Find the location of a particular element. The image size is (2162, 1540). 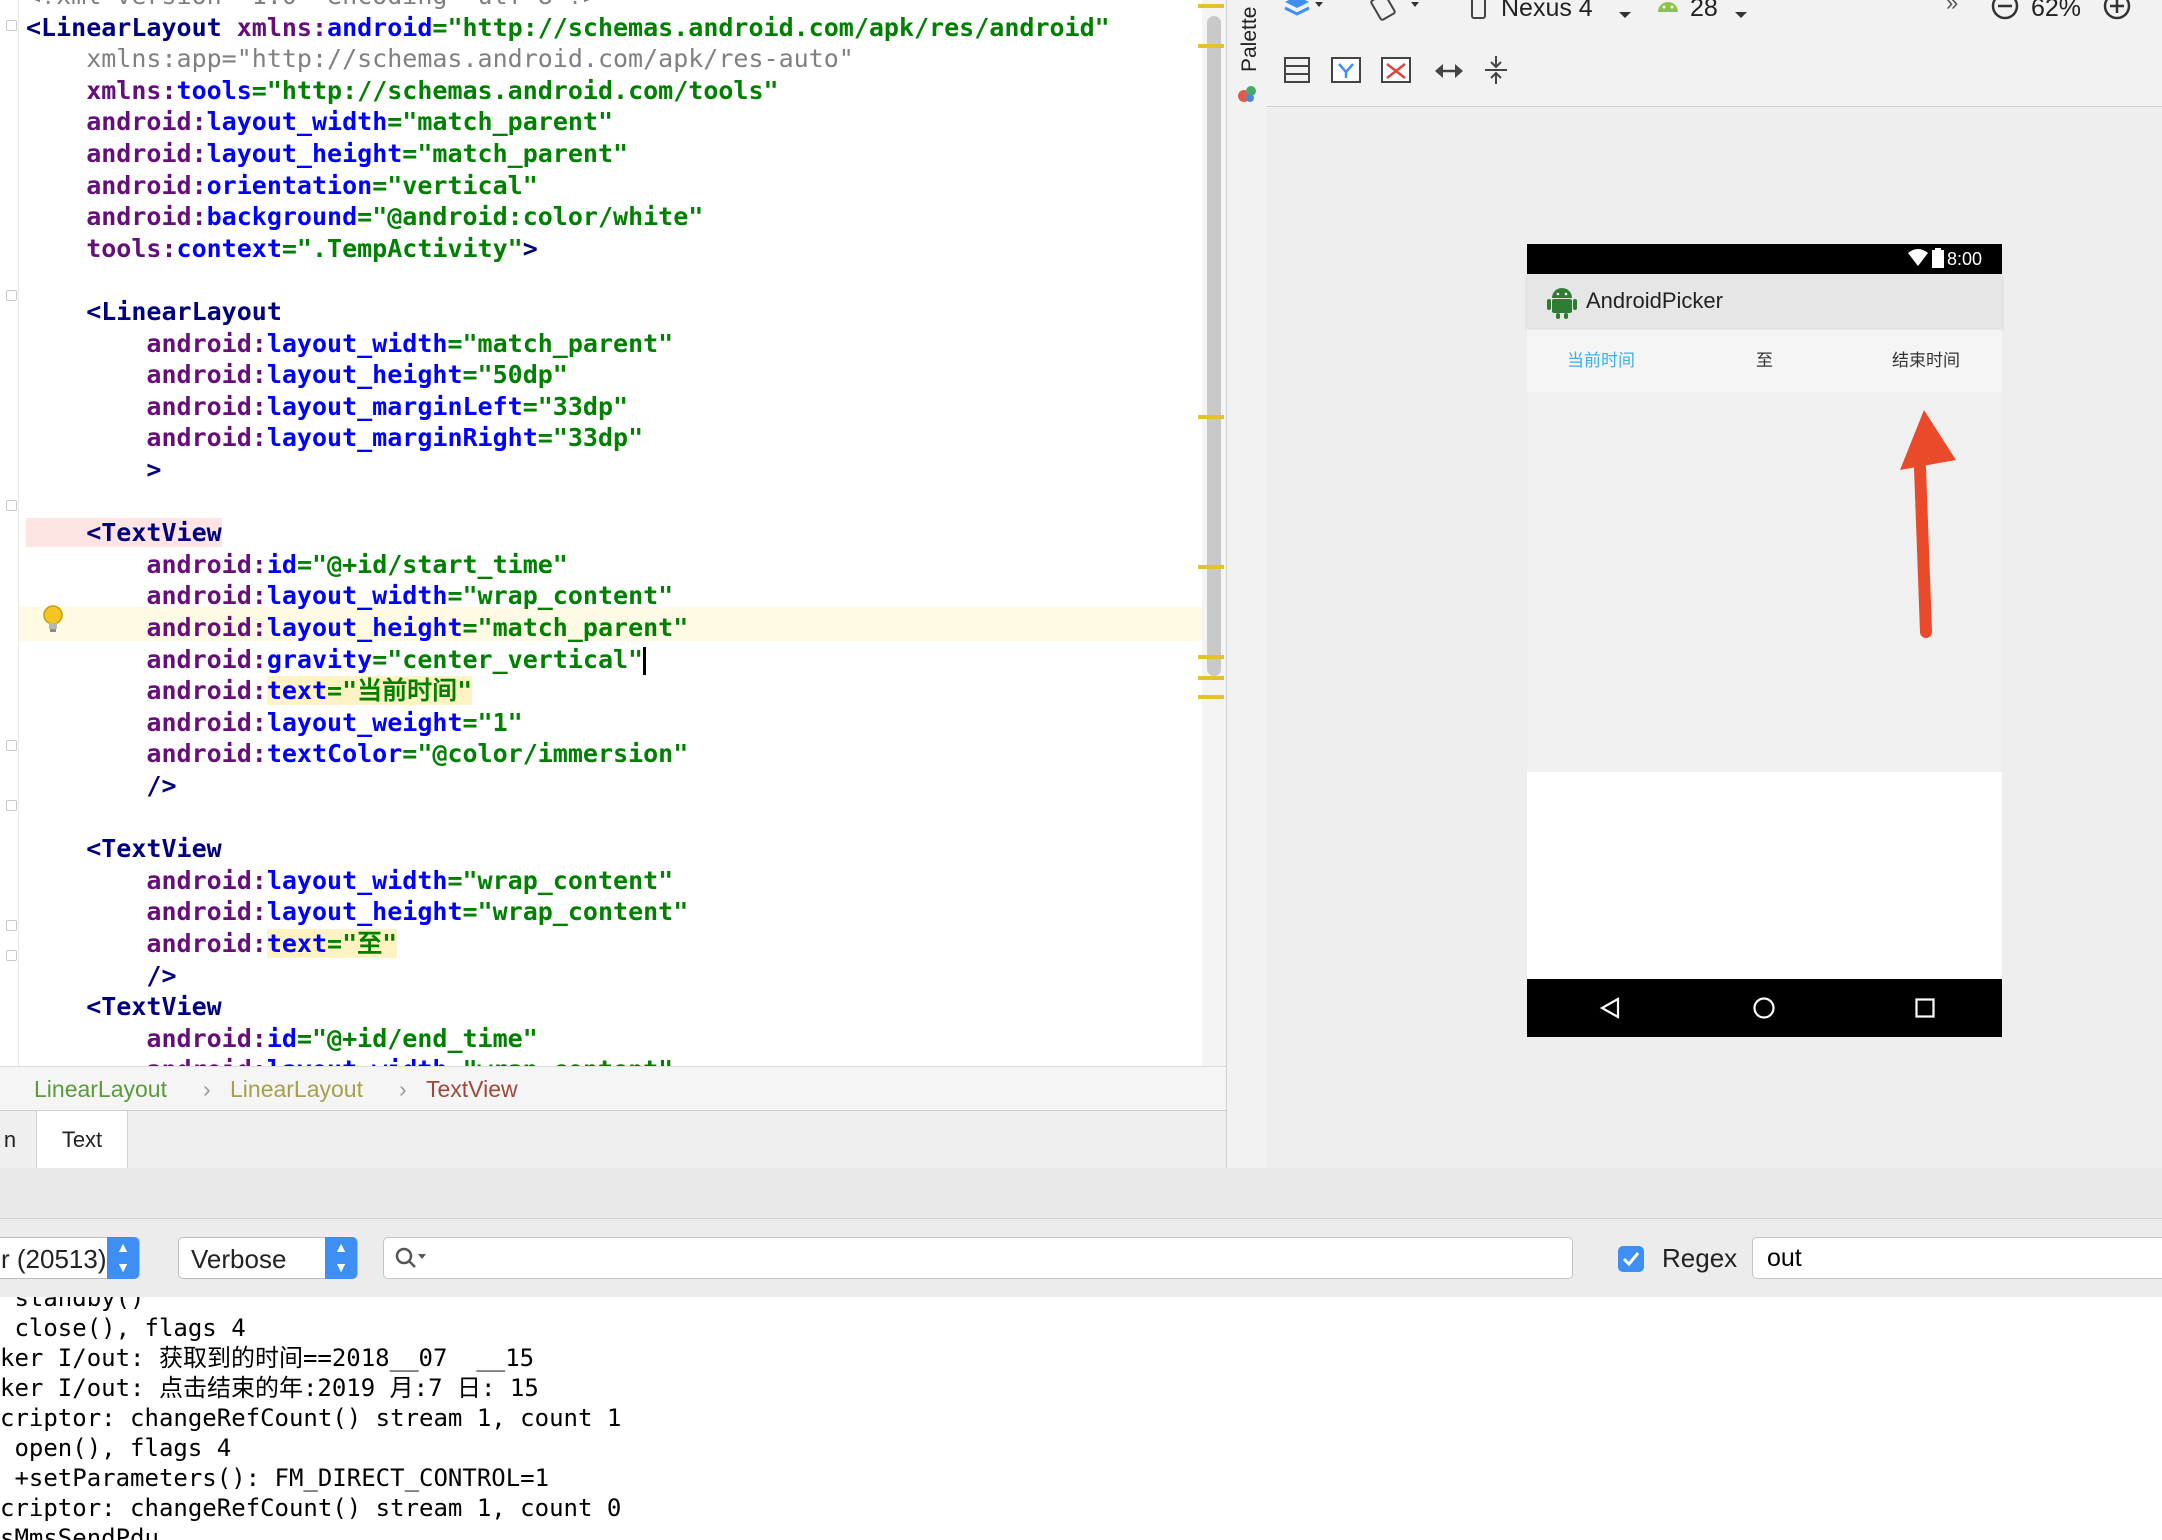

code-token: <LinearLayout is located at coordinates (131, 27).